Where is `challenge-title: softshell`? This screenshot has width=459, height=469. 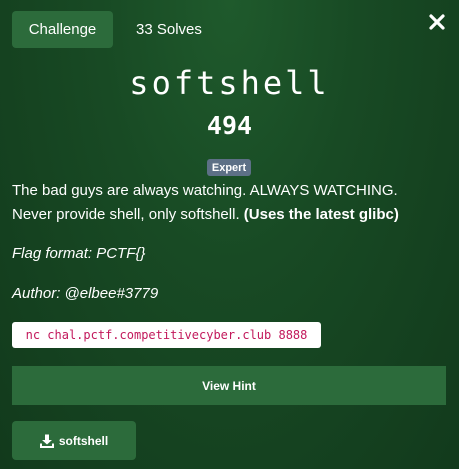
challenge-title: softshell is located at coordinates (229, 83).